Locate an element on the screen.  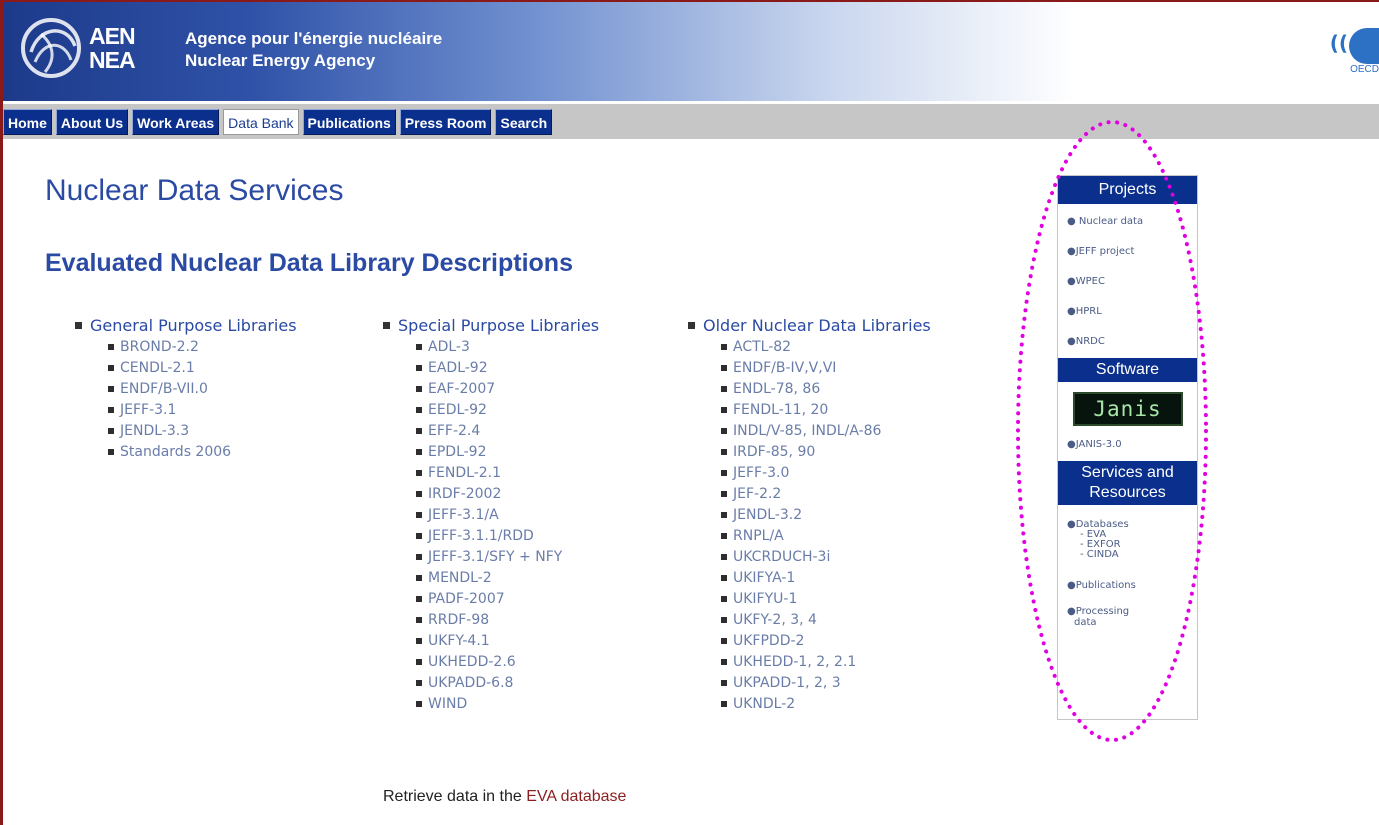
software-heading: Software is located at coordinates (1127, 370).